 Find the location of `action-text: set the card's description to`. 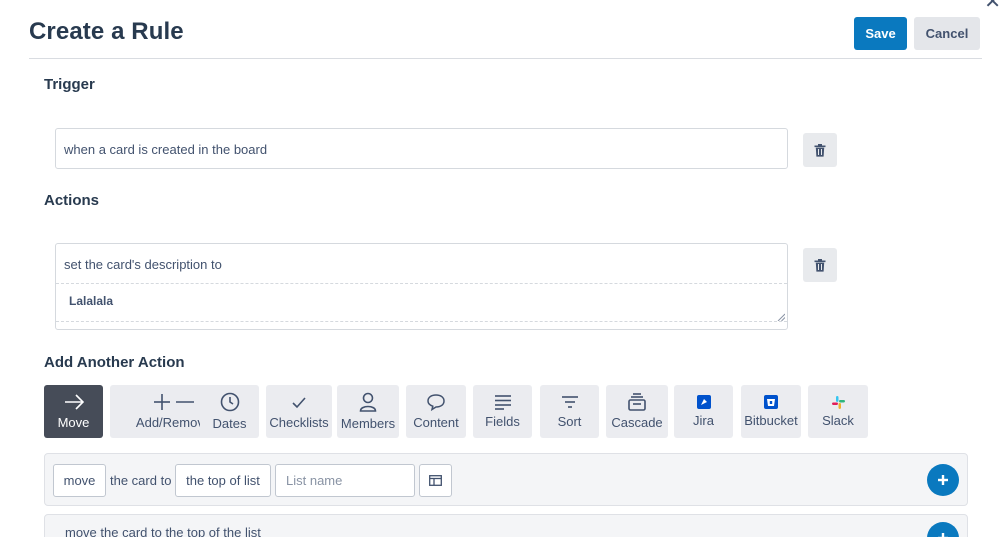

action-text: set the card's description to is located at coordinates (143, 264).